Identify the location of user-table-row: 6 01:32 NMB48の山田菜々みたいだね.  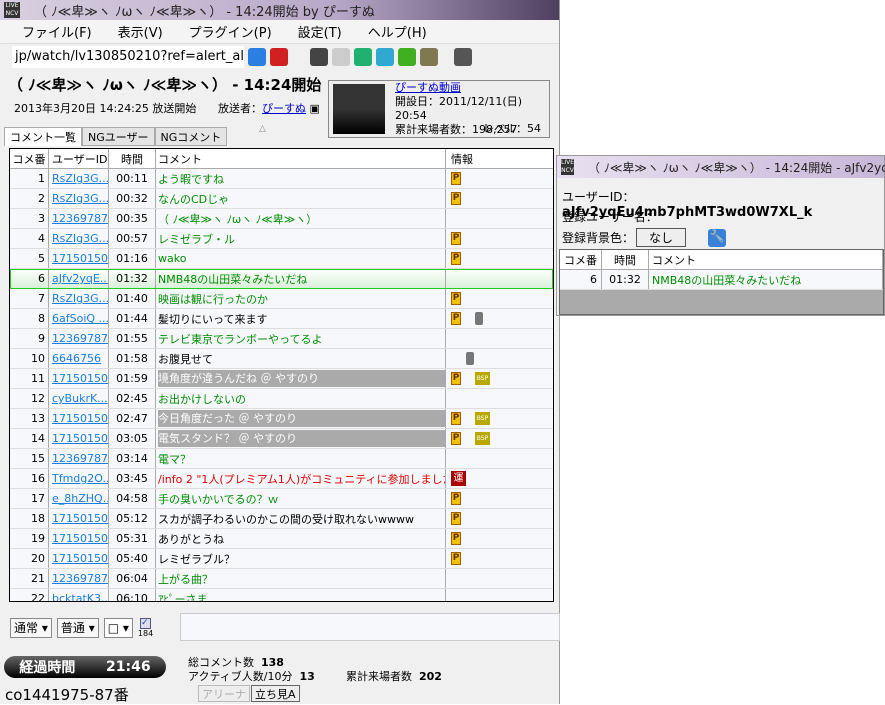
(721, 280).